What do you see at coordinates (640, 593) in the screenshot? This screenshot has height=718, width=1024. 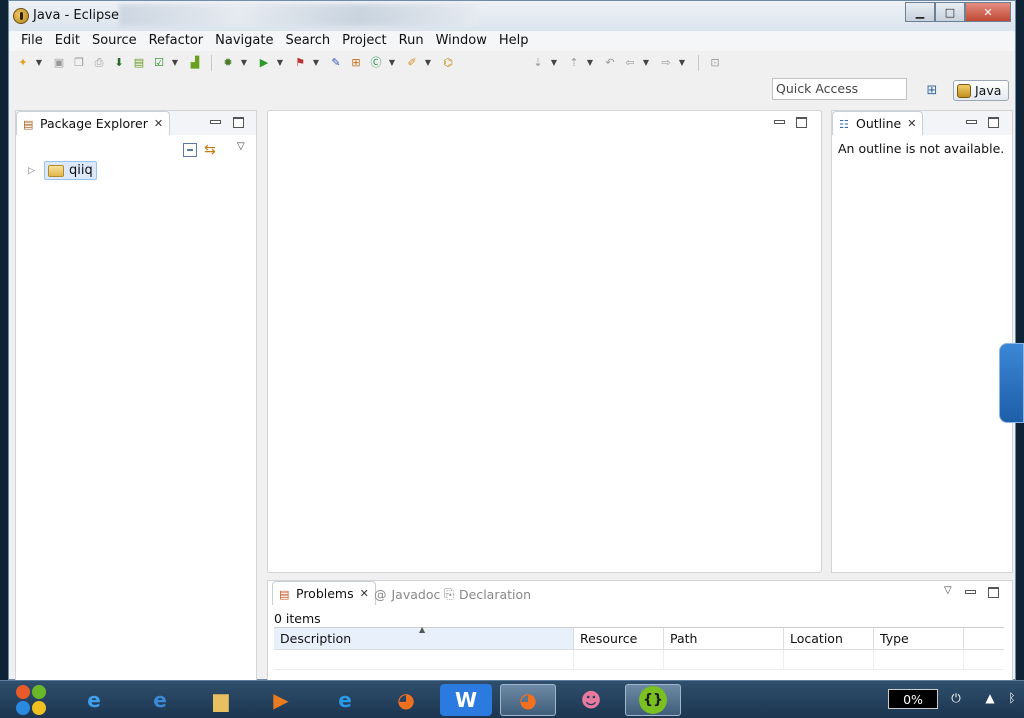 I see `problems-tabbar: ▤ Problems ✕ @ Javadoc ⎘ Declaration ▽` at bounding box center [640, 593].